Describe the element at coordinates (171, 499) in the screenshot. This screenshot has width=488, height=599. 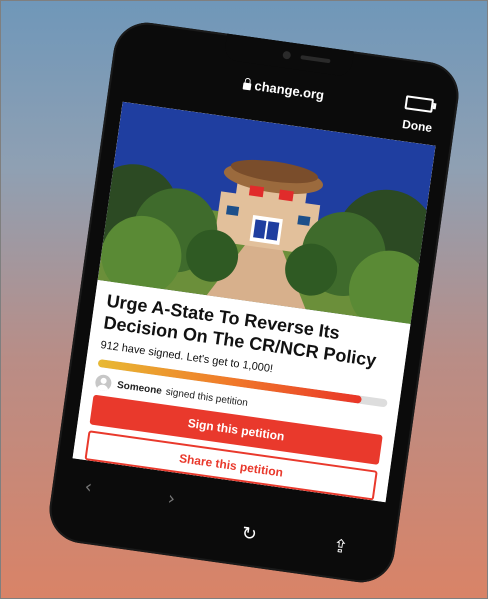
I see `forward-icon: ›` at that location.